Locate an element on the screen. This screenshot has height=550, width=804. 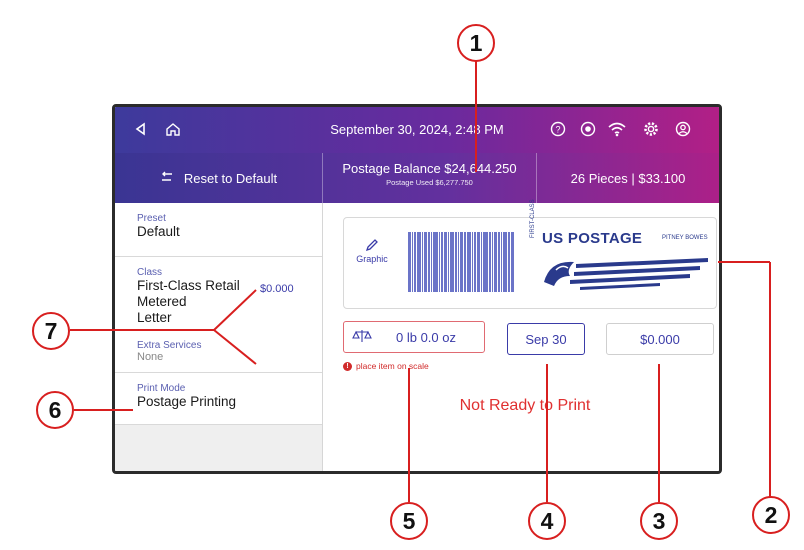
callout-7: 7 is located at coordinates (51, 331).